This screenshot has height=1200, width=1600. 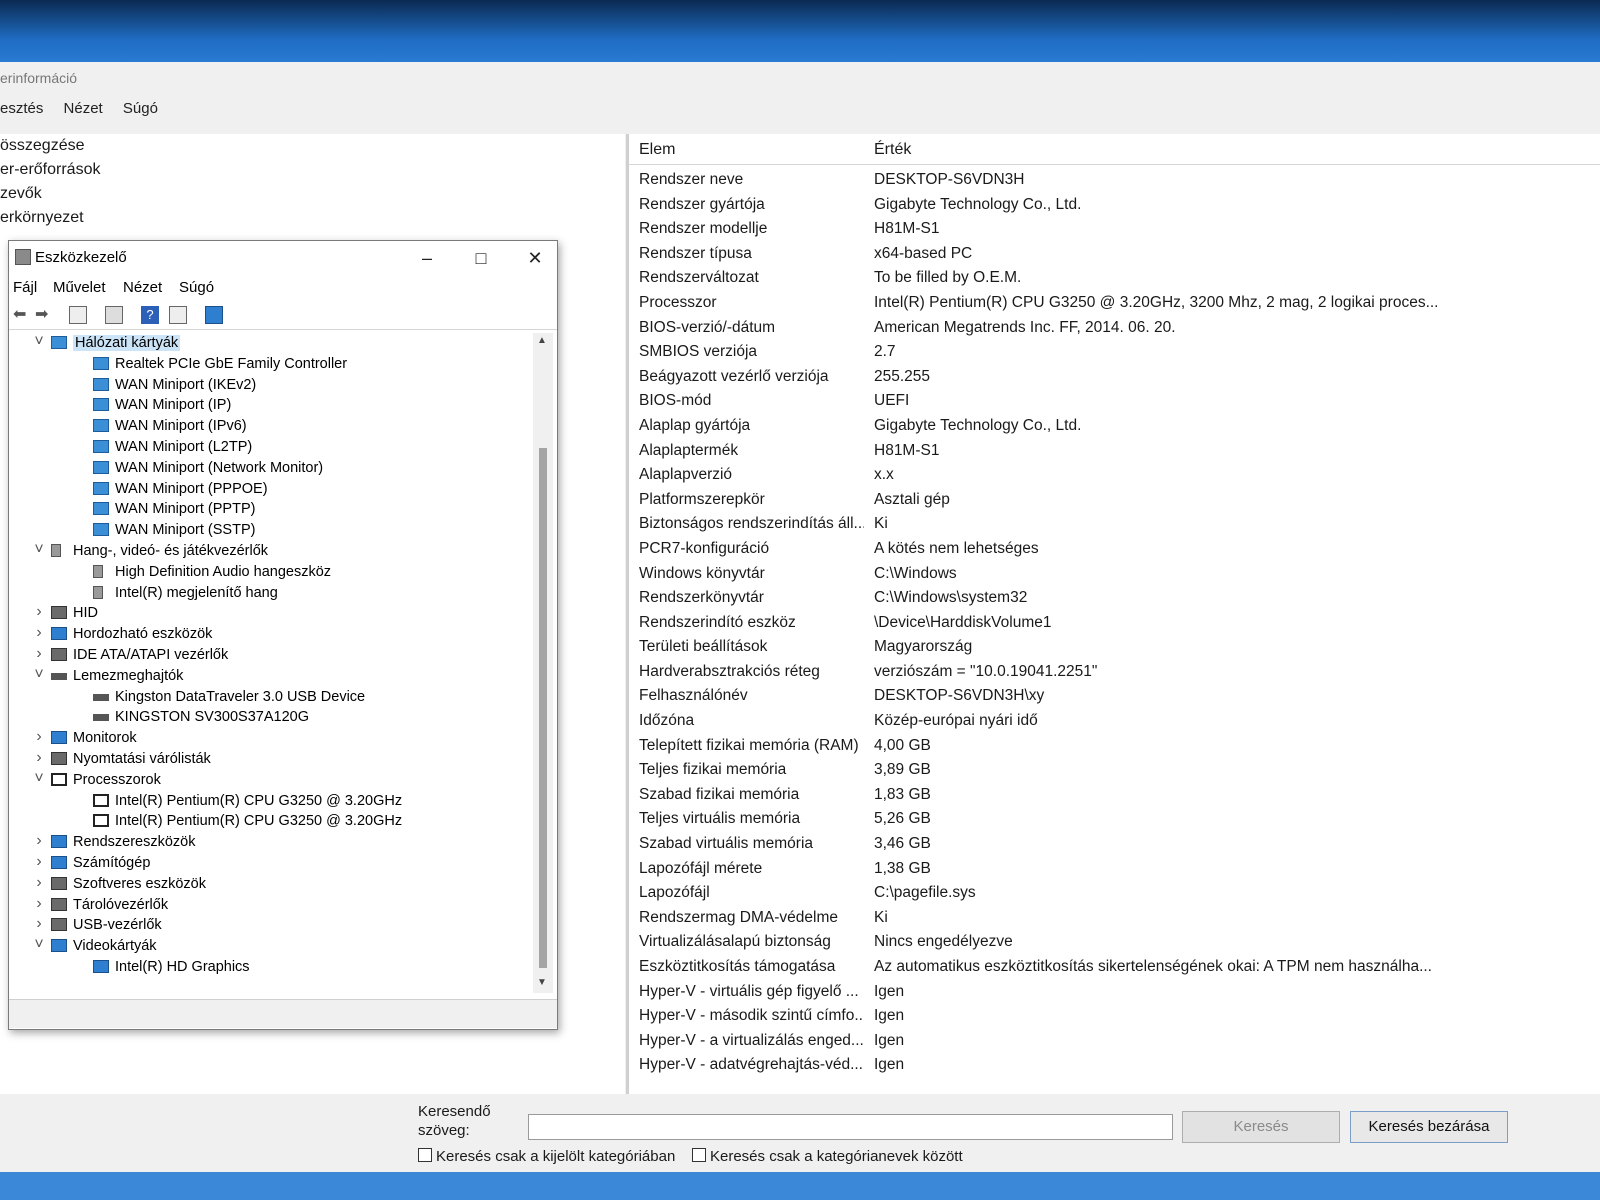 What do you see at coordinates (1114, 549) in the screenshot?
I see `details-row: PCR7-konfiguráció A kötés nem lehetséges` at bounding box center [1114, 549].